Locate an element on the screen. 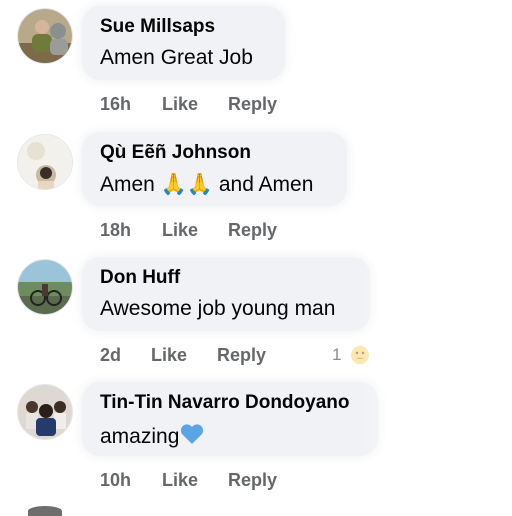  comment-author: Sue Millsaps is located at coordinates (157, 27).